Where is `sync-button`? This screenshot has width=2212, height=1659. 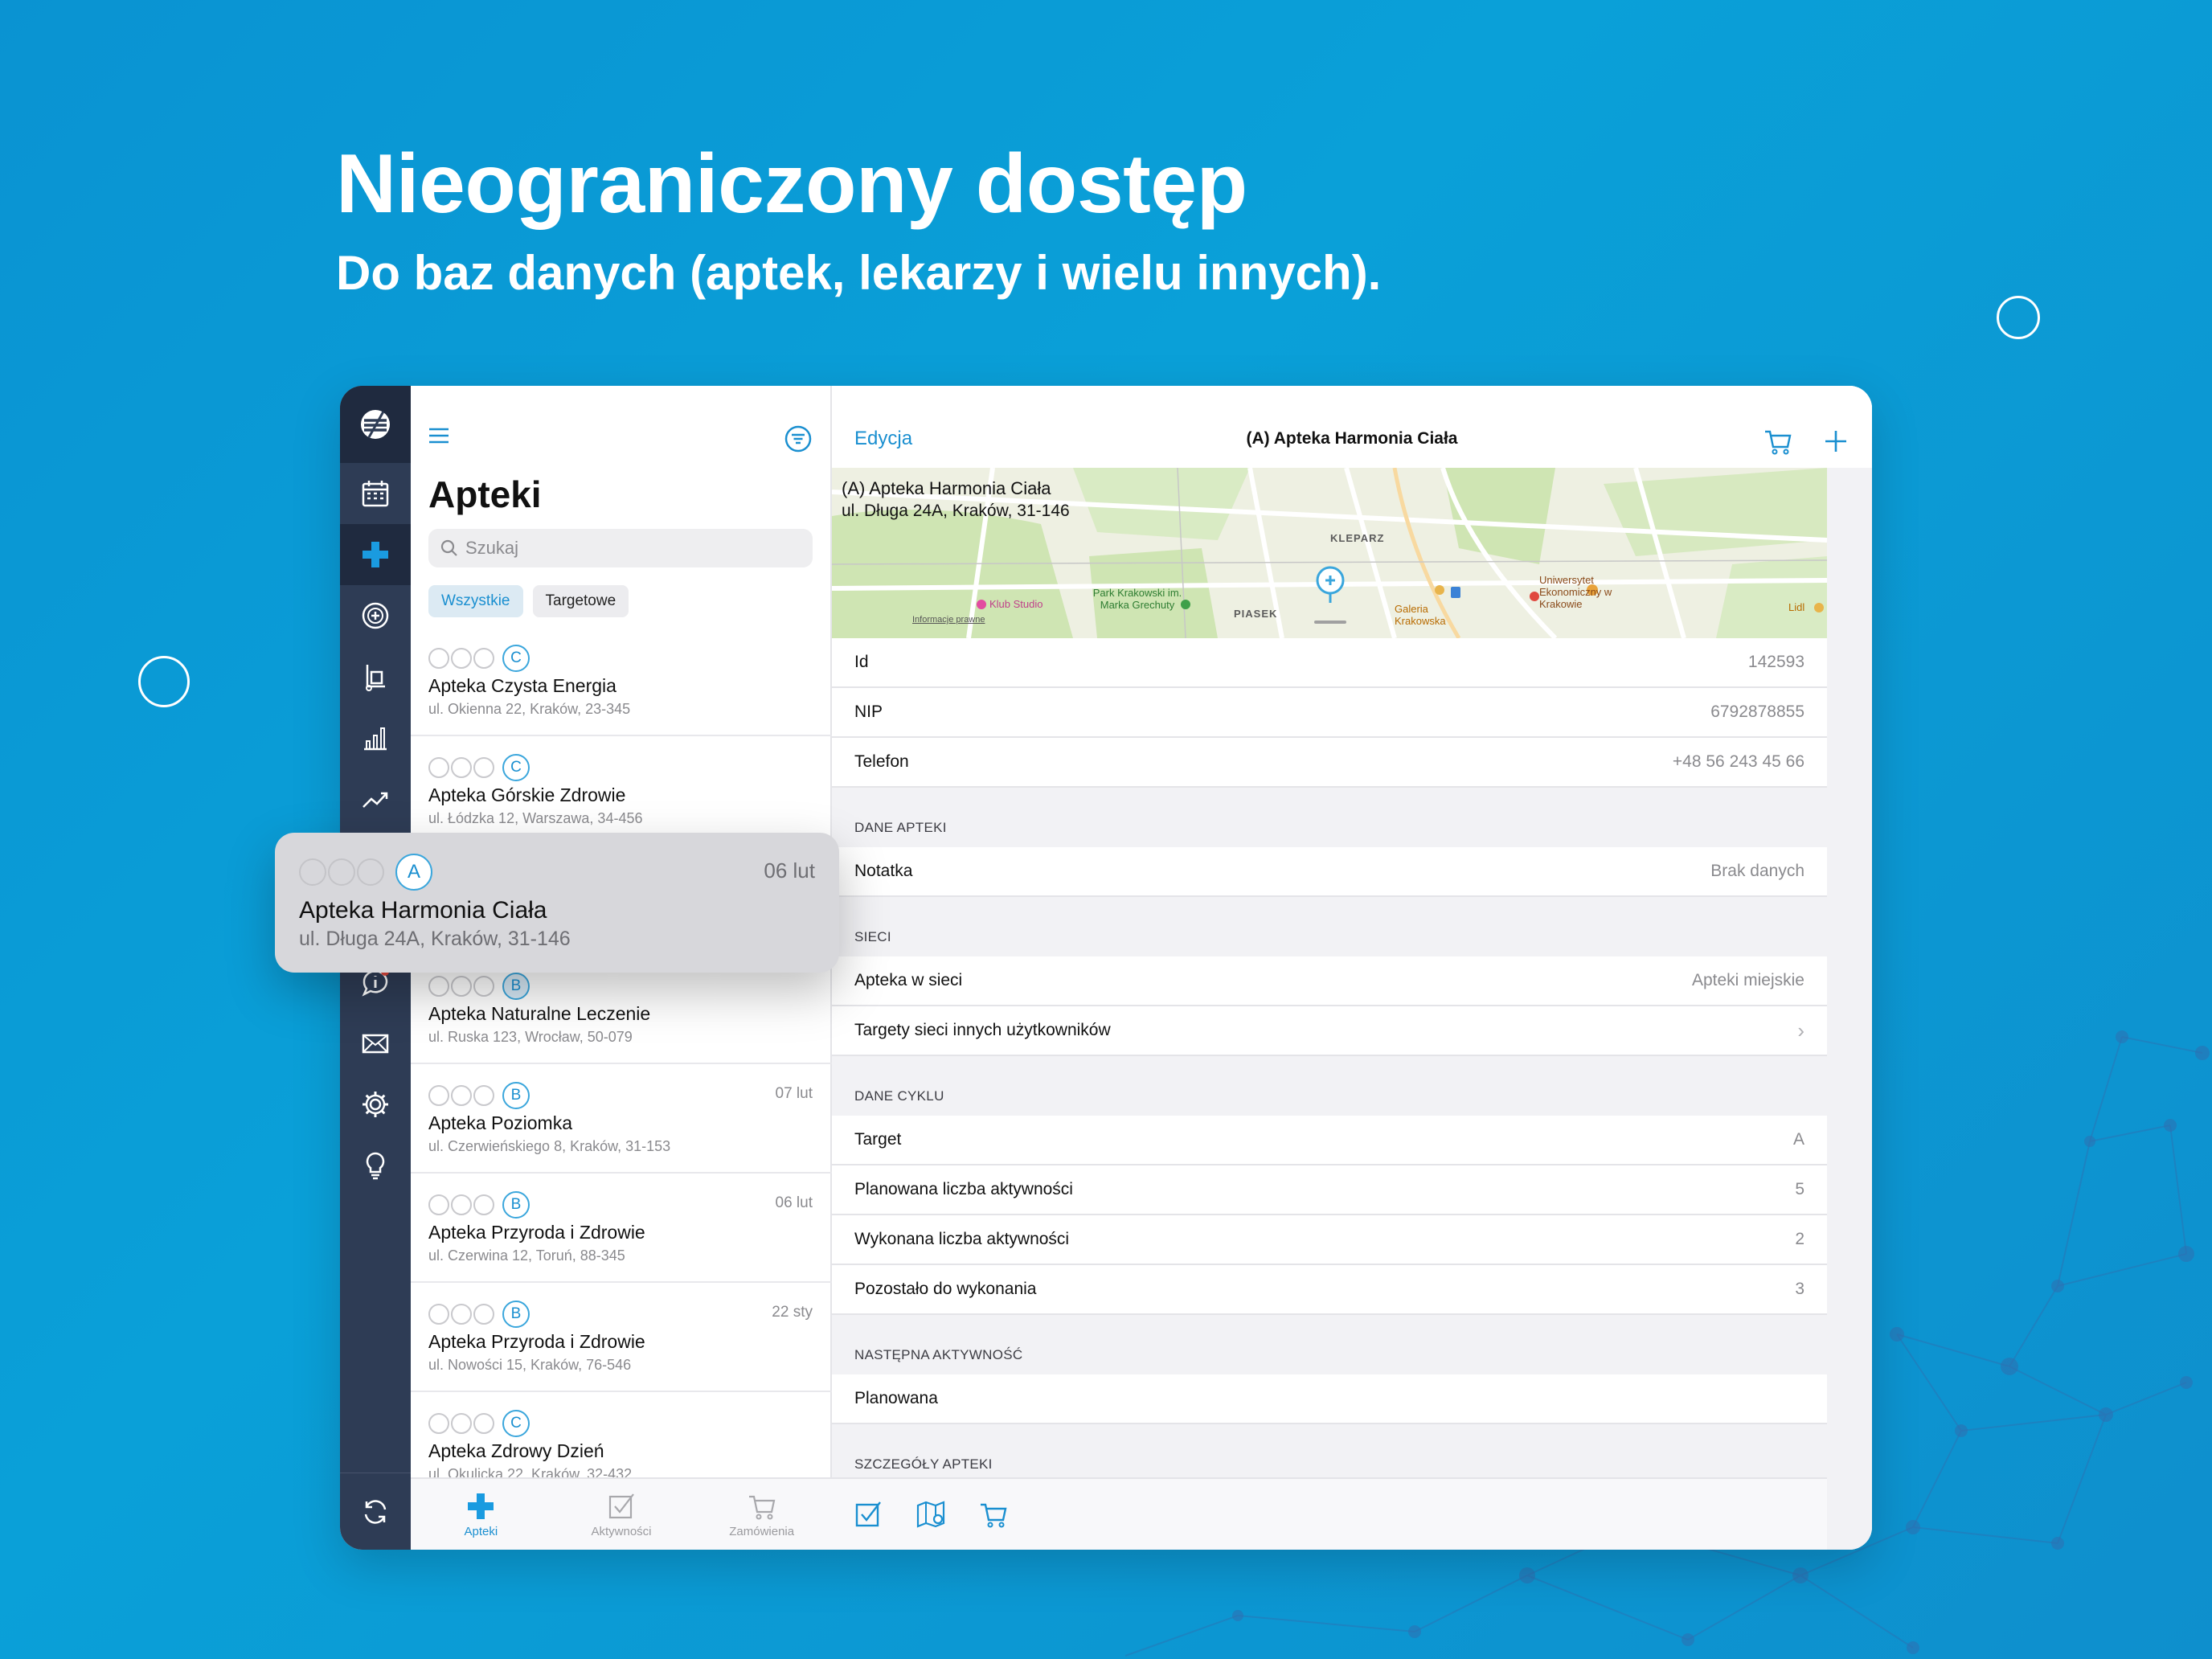 sync-button is located at coordinates (375, 1511).